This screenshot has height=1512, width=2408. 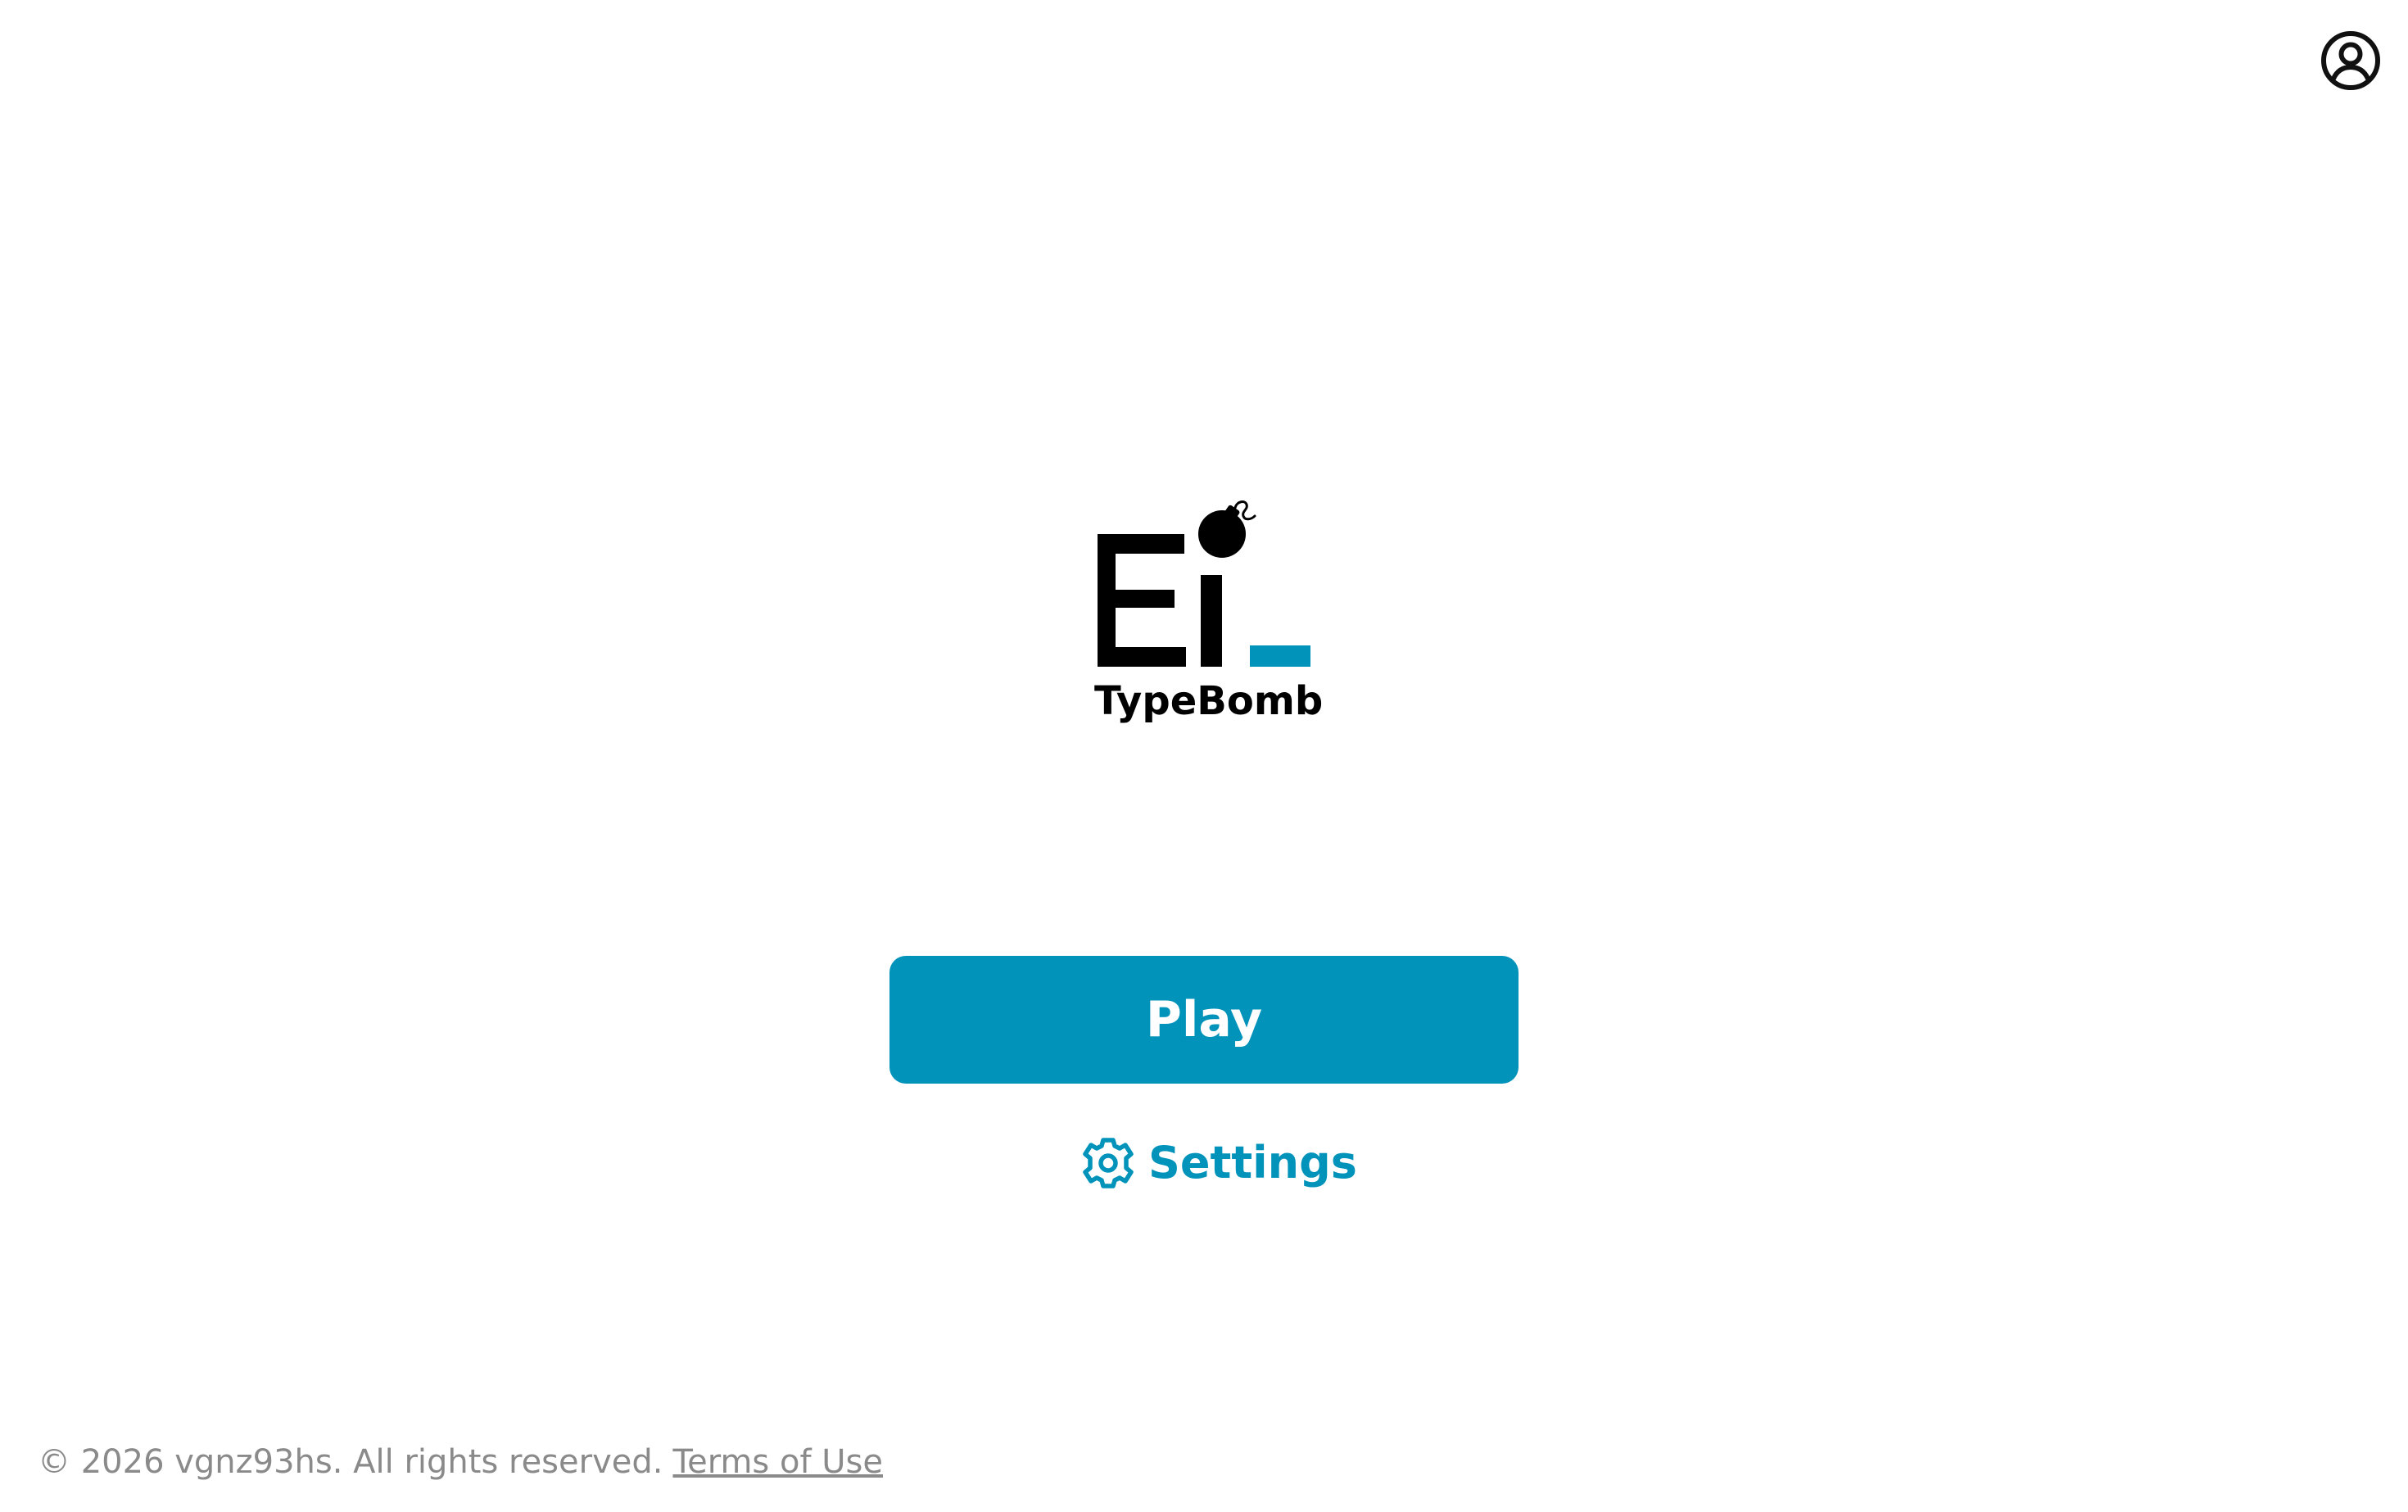 I want to click on settings-button: Settings, so click(x=1219, y=1163).